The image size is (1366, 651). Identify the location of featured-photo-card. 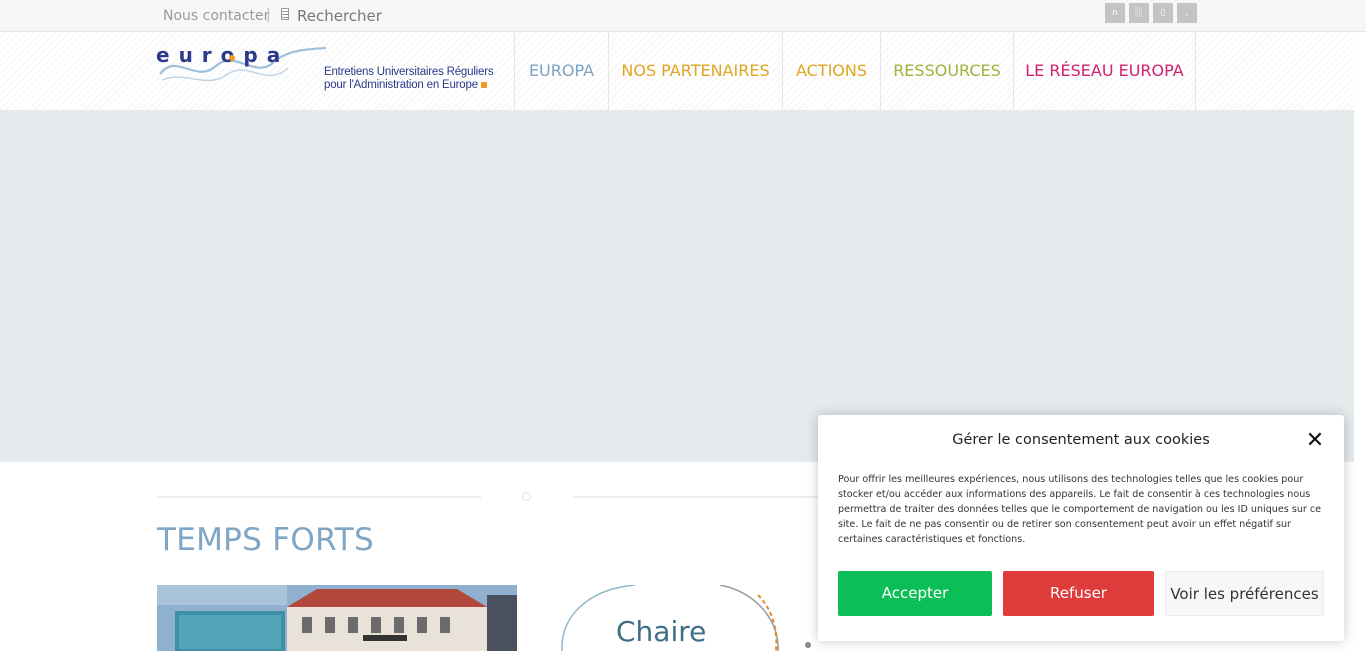
(337, 618).